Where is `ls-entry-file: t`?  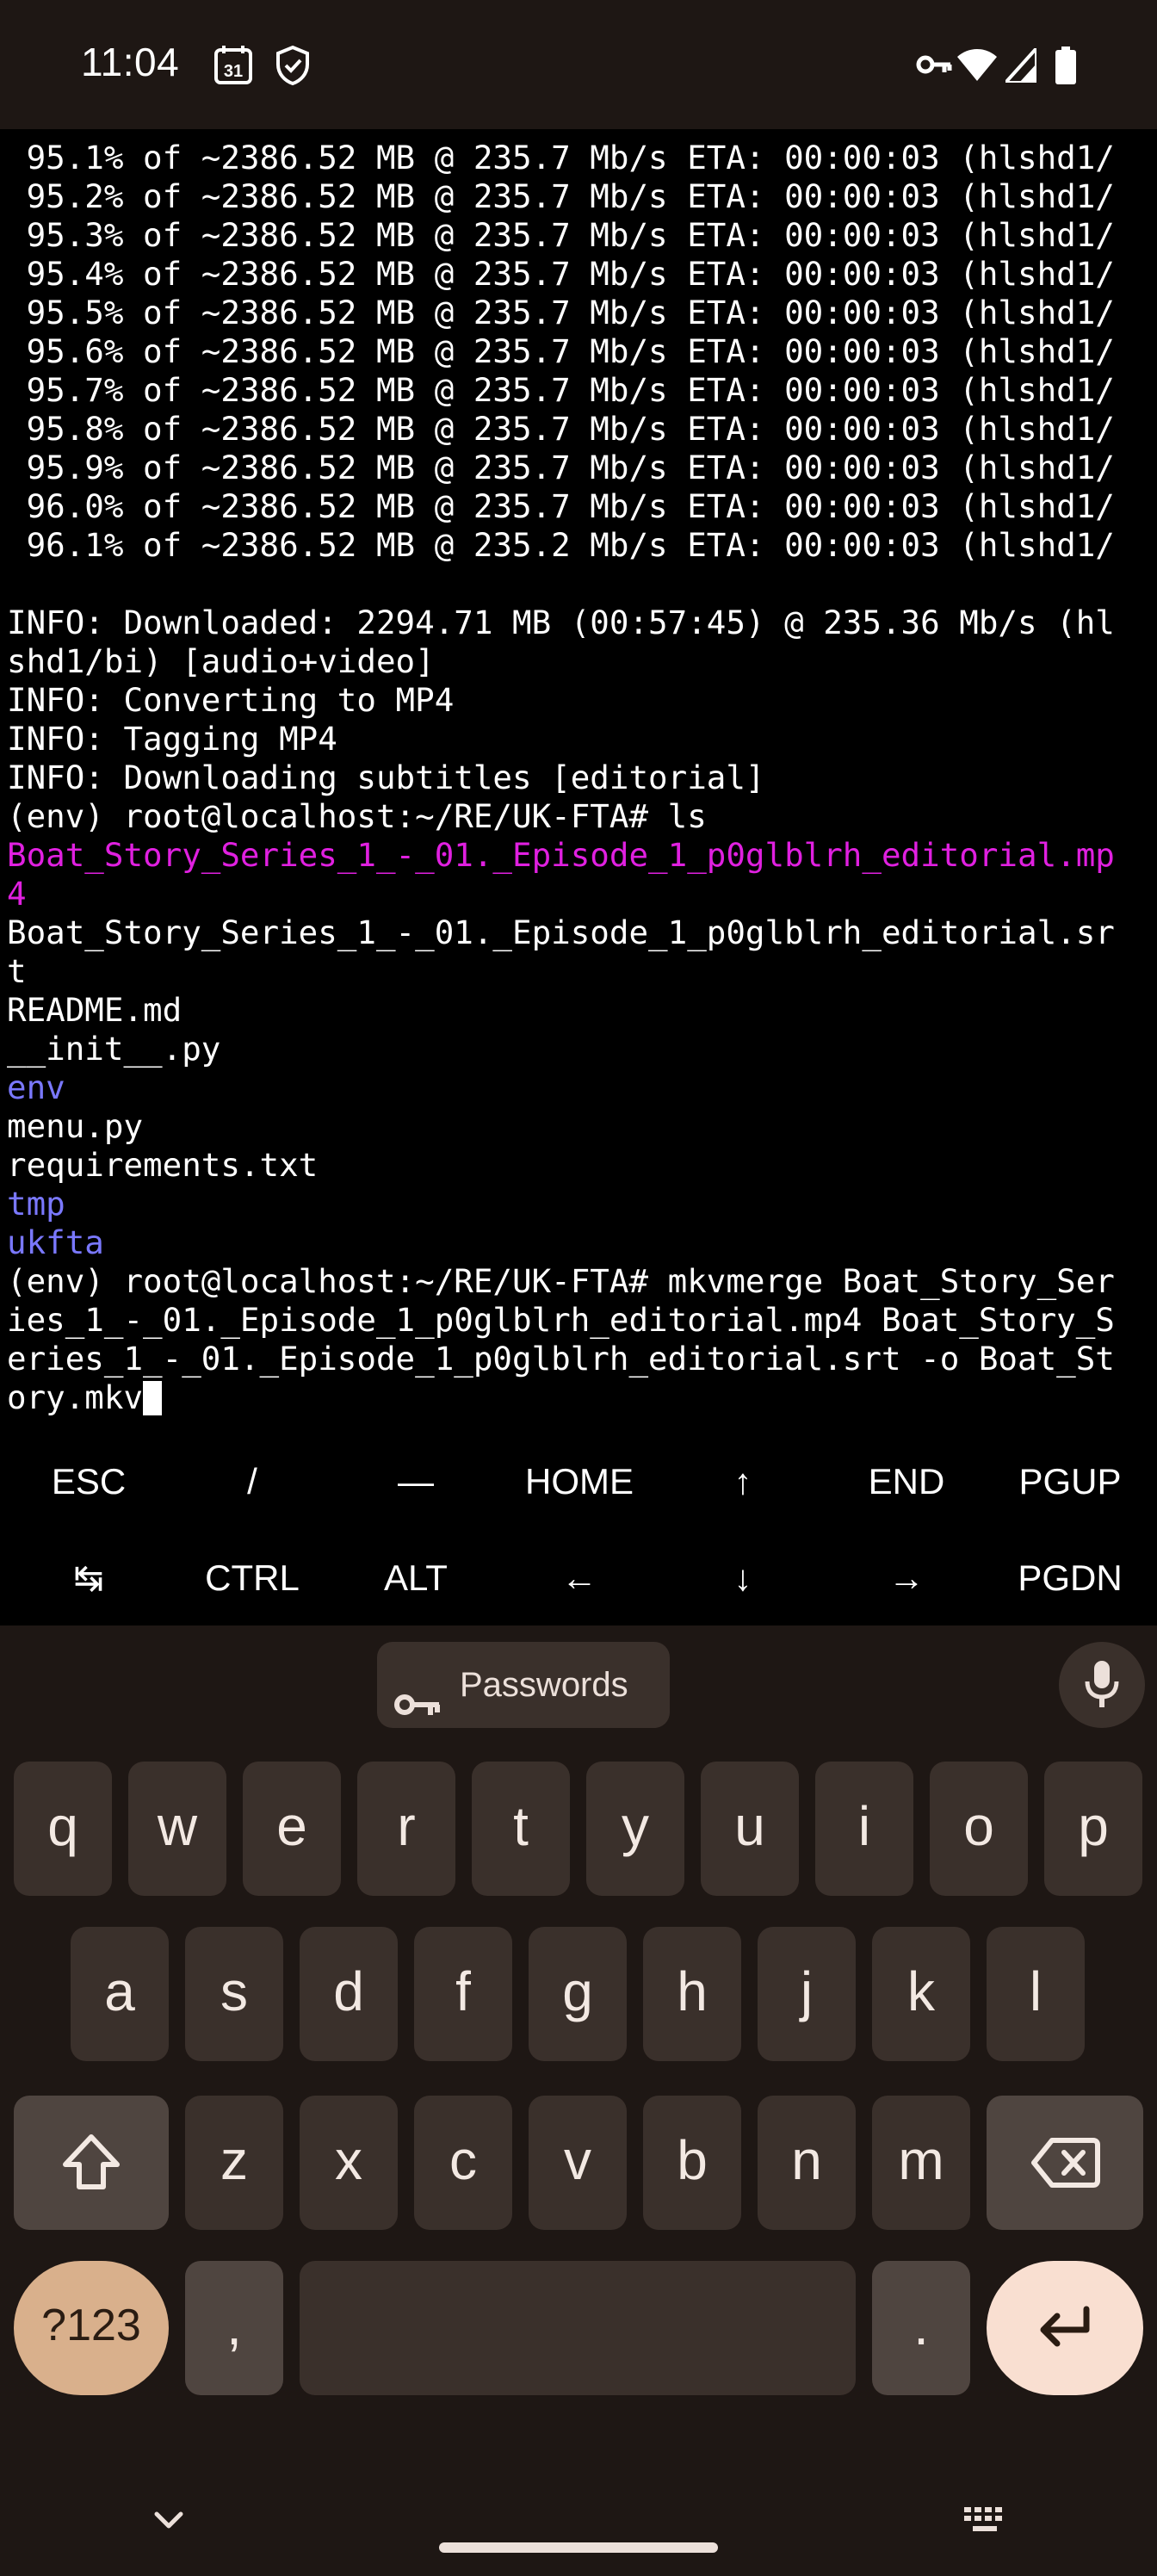
ls-entry-file: t is located at coordinates (17, 971).